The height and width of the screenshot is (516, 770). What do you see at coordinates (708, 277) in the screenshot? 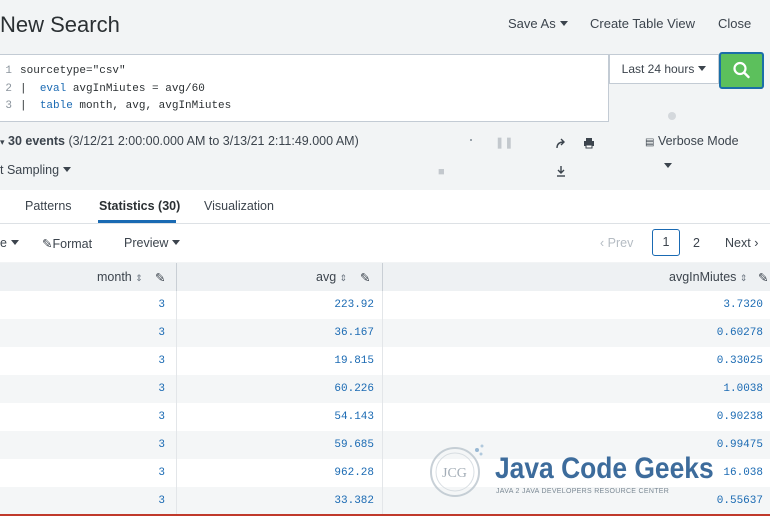
I see `column-header-avginmiutes: avgInMiutes ⇕` at bounding box center [708, 277].